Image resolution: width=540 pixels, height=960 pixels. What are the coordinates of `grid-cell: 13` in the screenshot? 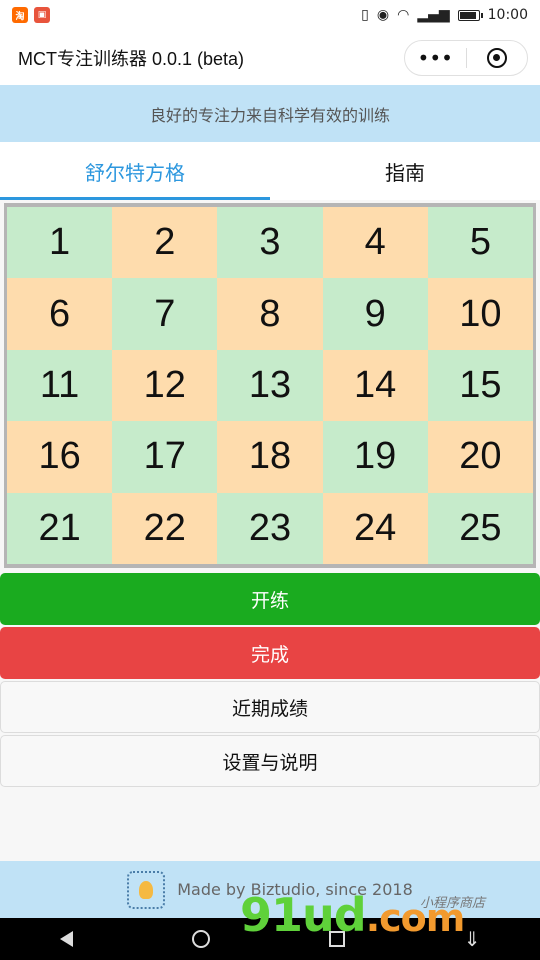 It's located at (270, 385).